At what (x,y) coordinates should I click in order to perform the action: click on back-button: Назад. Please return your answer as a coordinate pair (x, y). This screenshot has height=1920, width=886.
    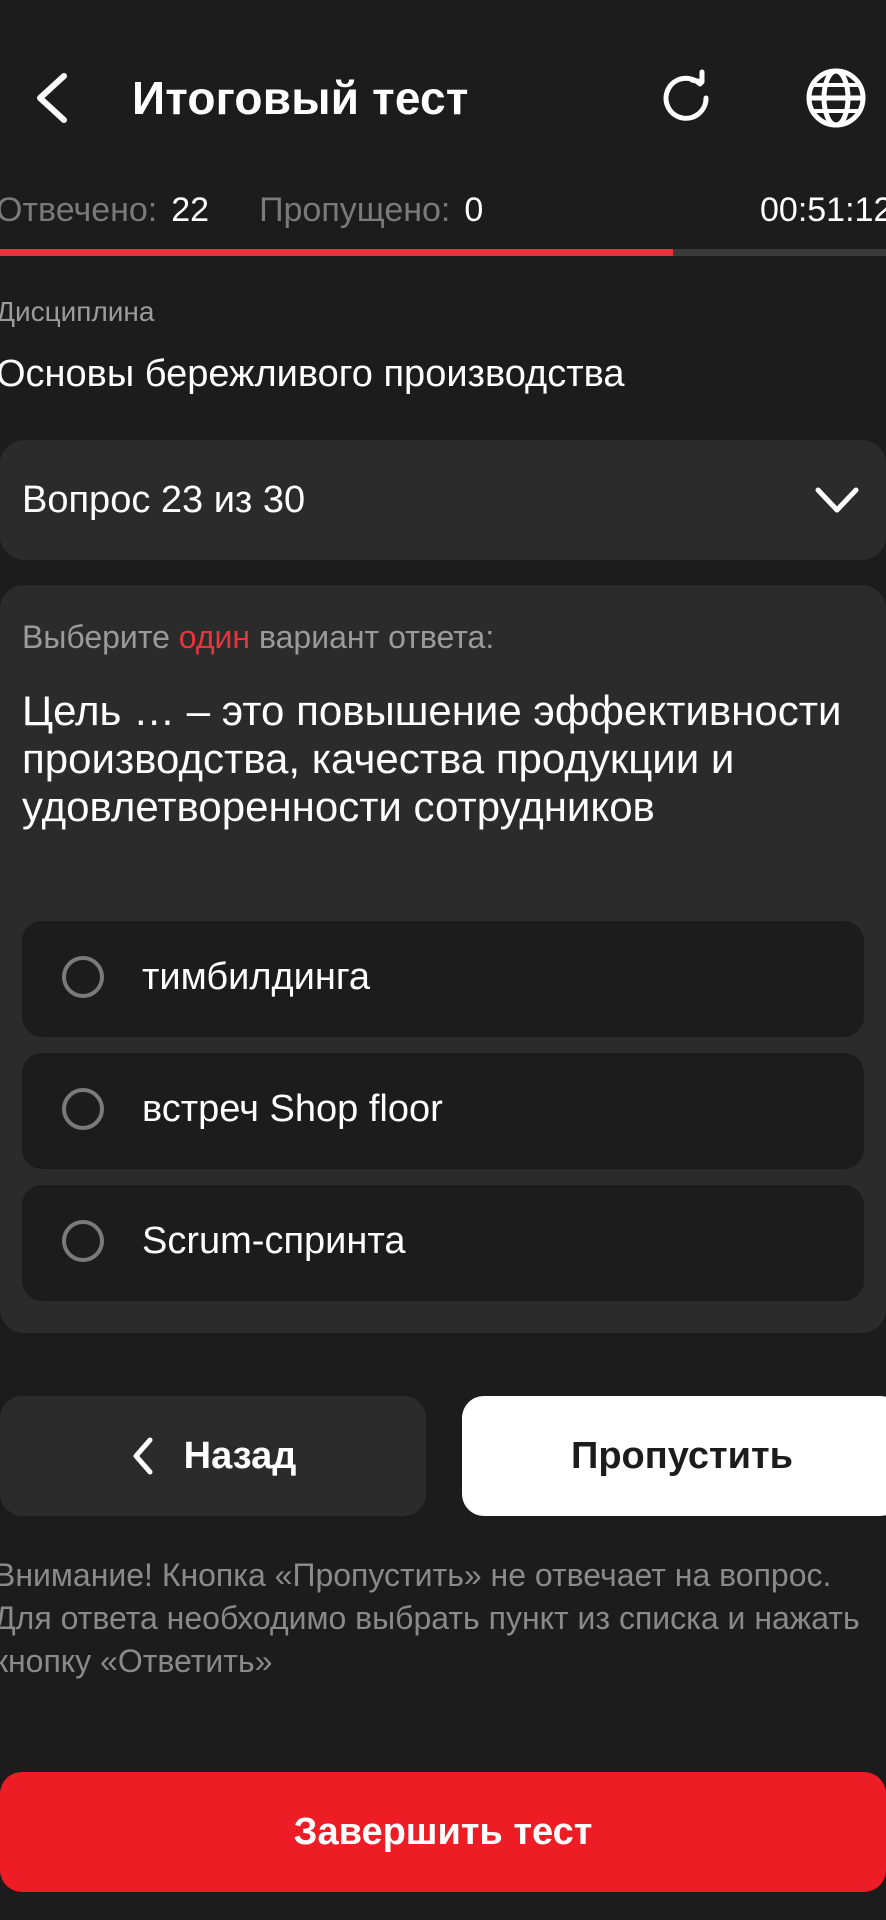
    Looking at the image, I should click on (213, 1456).